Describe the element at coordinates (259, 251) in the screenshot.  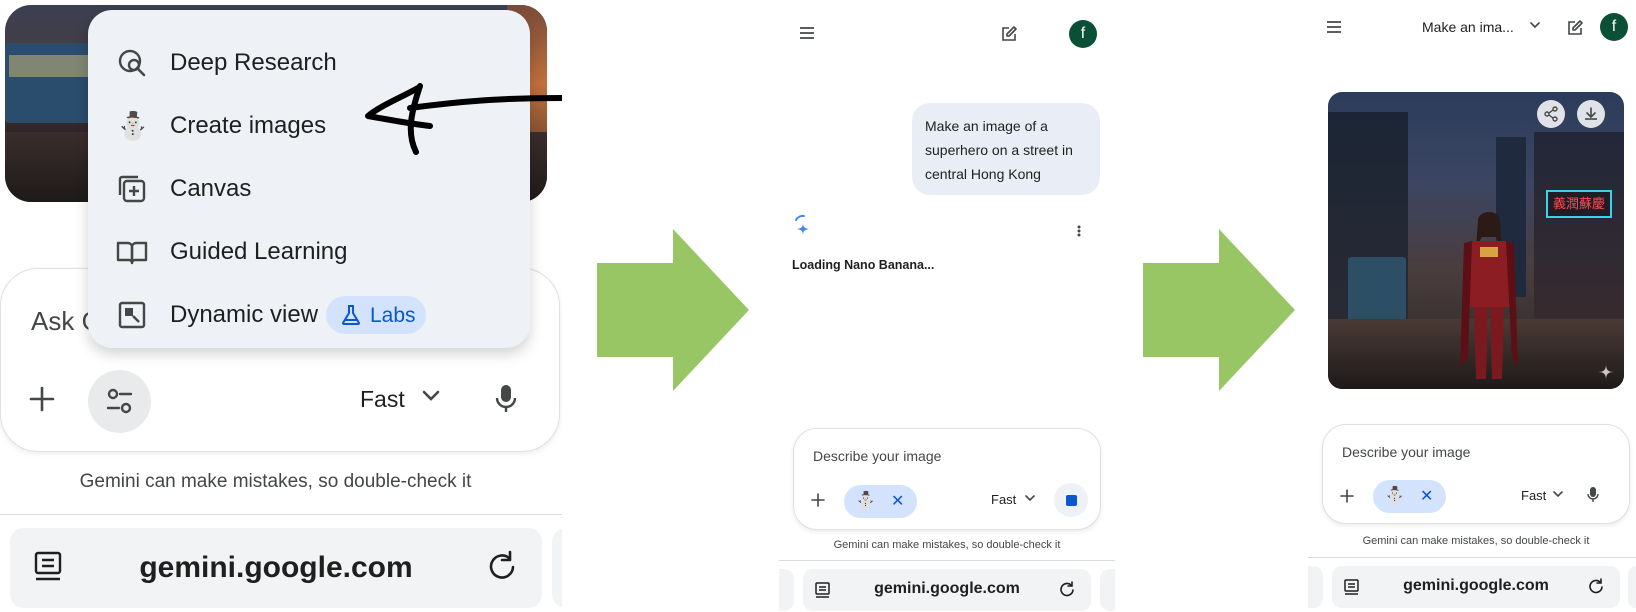
I see `menu-item-label: Guided Learning` at that location.